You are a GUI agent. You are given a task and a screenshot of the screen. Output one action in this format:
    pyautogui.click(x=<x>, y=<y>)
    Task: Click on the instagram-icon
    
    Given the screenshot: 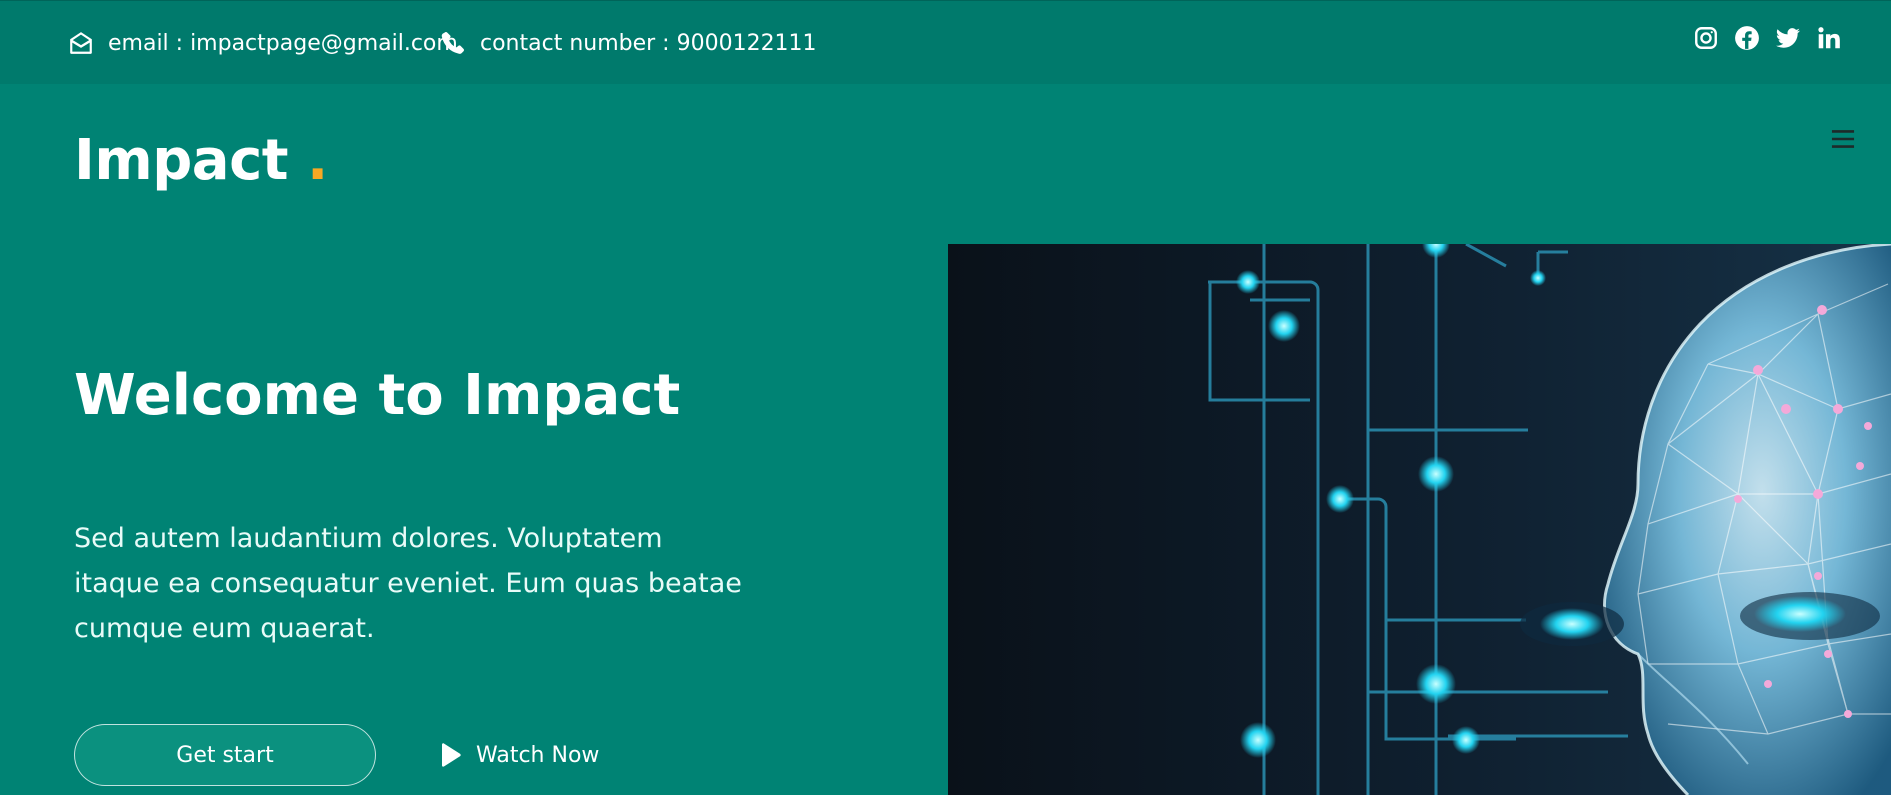 What is the action you would take?
    pyautogui.click(x=1705, y=37)
    